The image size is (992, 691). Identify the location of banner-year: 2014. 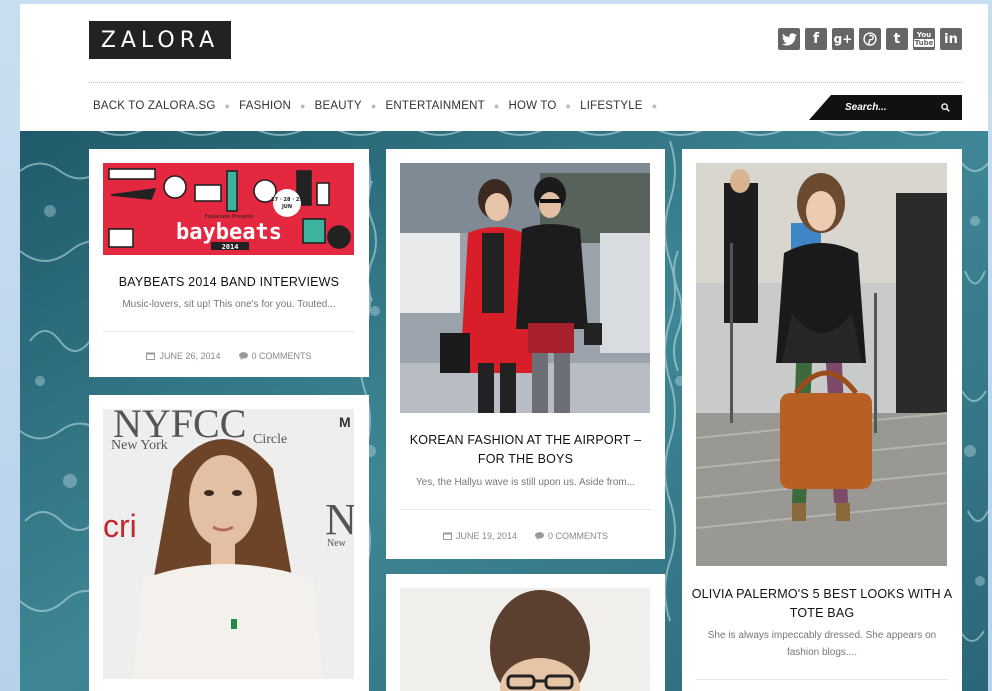
(230, 247).